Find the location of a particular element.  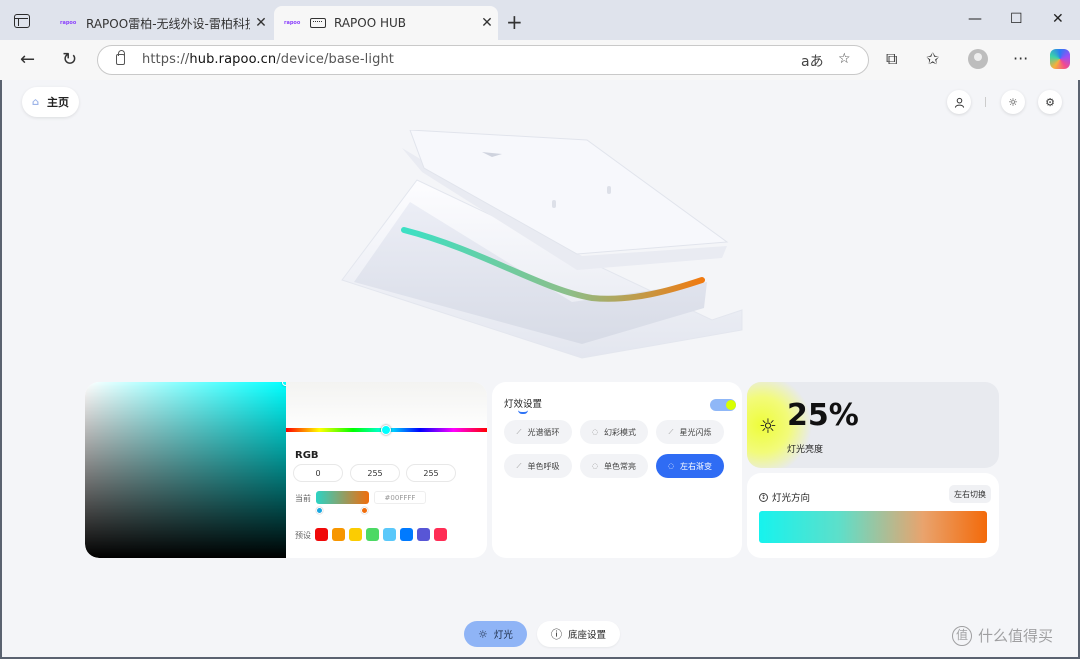

copilot-icon is located at coordinates (1060, 59).